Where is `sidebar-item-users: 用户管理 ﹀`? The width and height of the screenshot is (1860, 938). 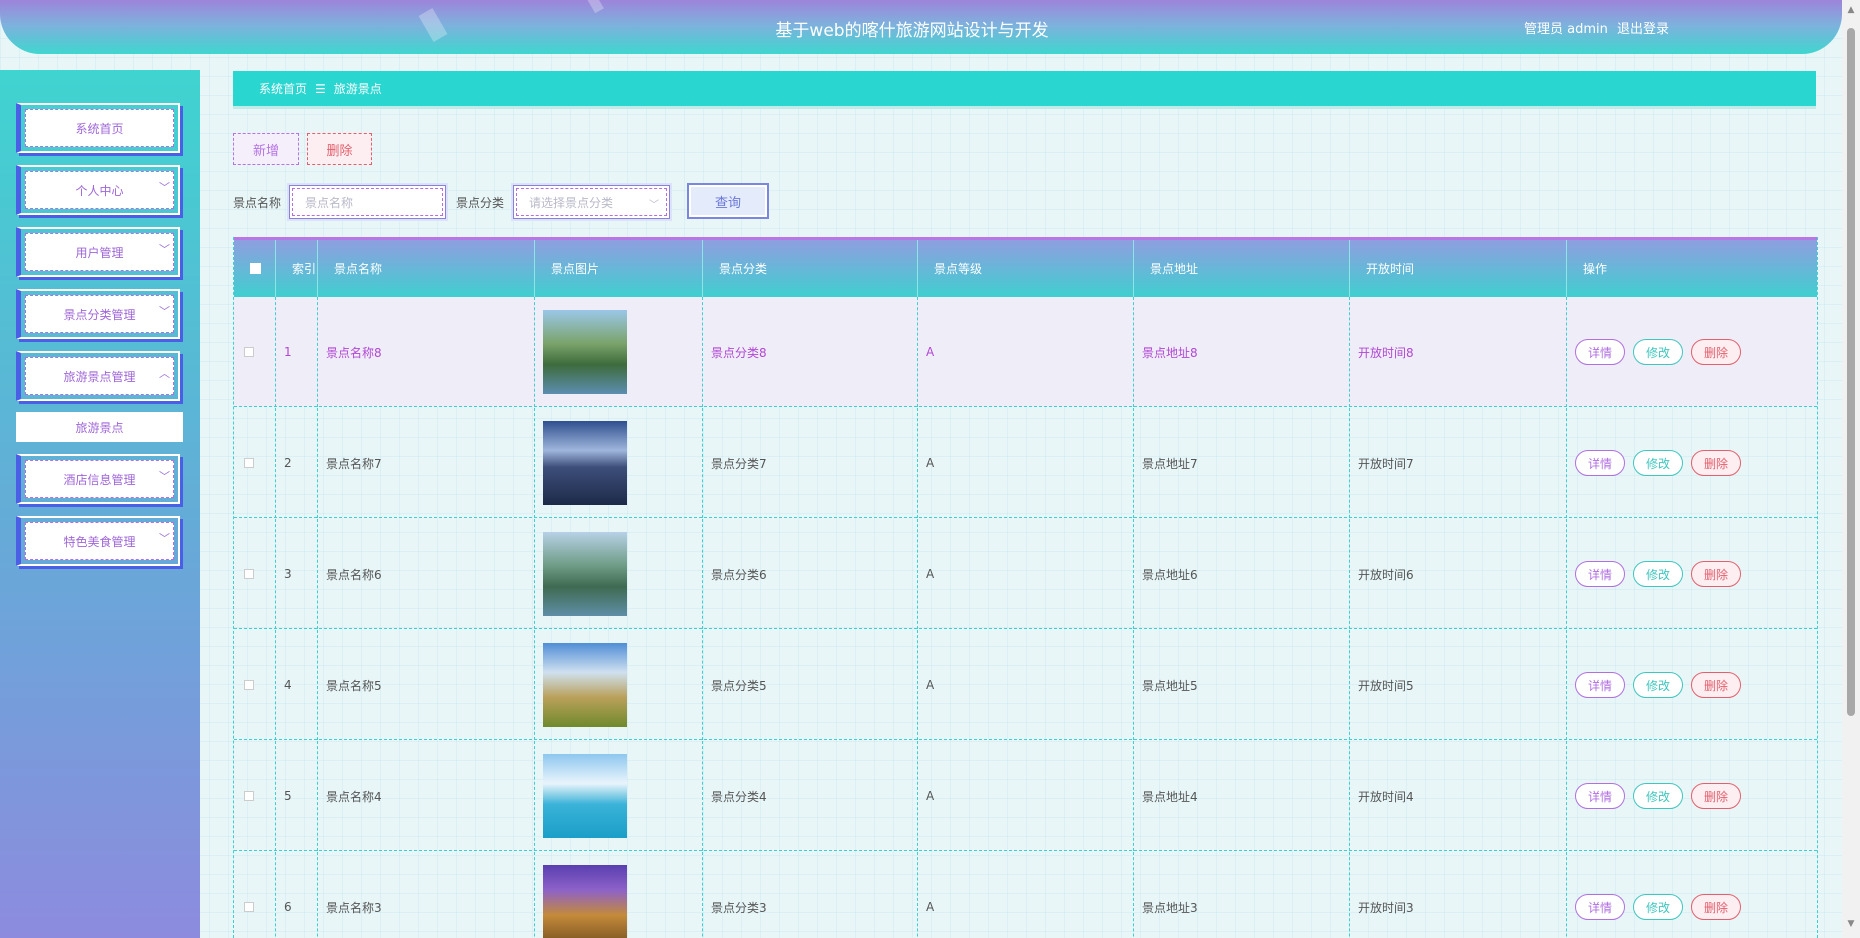 sidebar-item-users: 用户管理 ﹀ is located at coordinates (98, 252).